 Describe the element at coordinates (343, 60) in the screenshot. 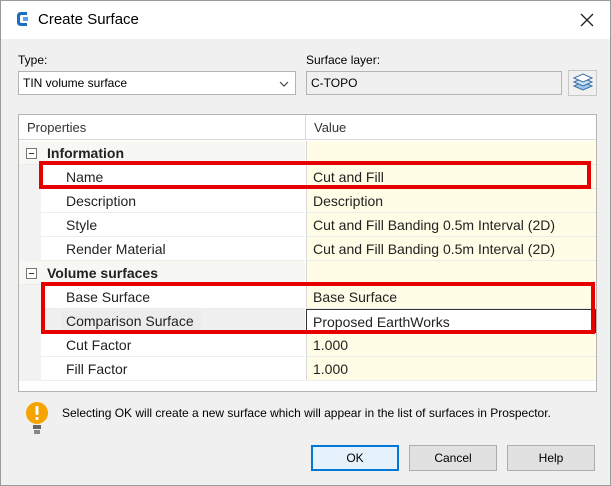

I see `surface-layer-label: Surface layer:` at that location.